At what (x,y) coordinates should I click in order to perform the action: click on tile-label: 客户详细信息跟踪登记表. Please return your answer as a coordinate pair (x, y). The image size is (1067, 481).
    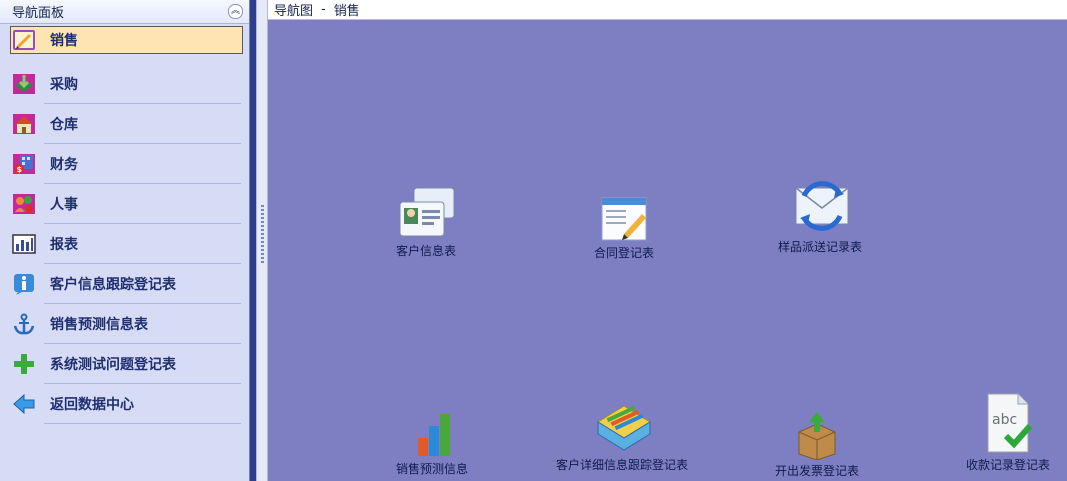
    Looking at the image, I should click on (622, 465).